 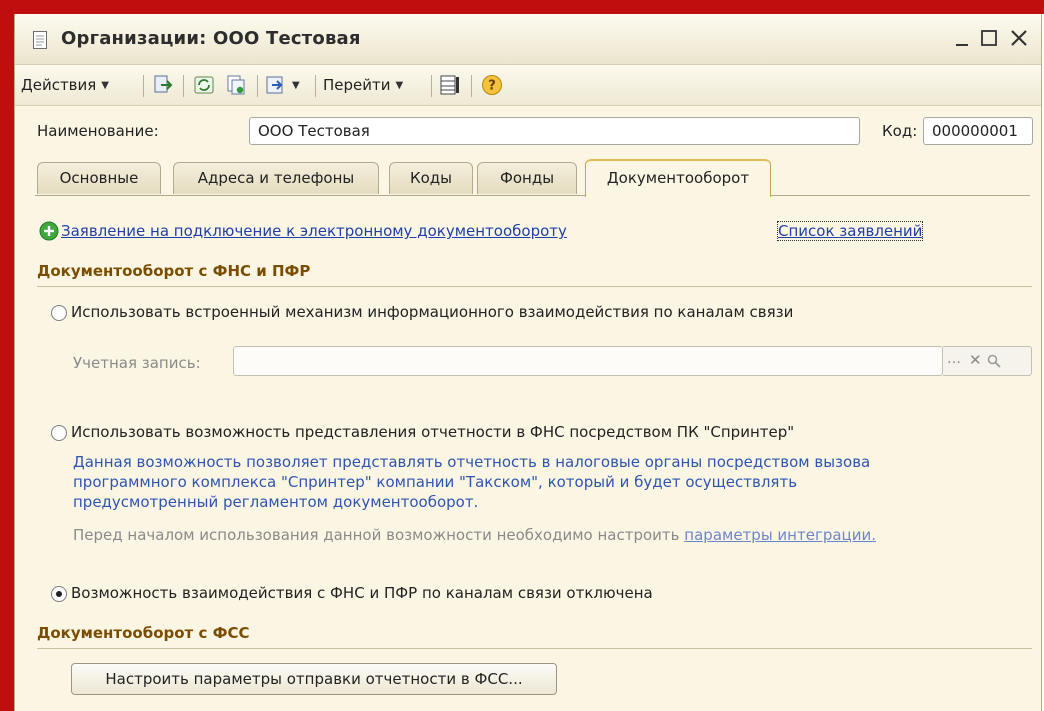 I want to click on toolbar: Действия ▼ ▼ Перейти ▼ ?, so click(x=528, y=85).